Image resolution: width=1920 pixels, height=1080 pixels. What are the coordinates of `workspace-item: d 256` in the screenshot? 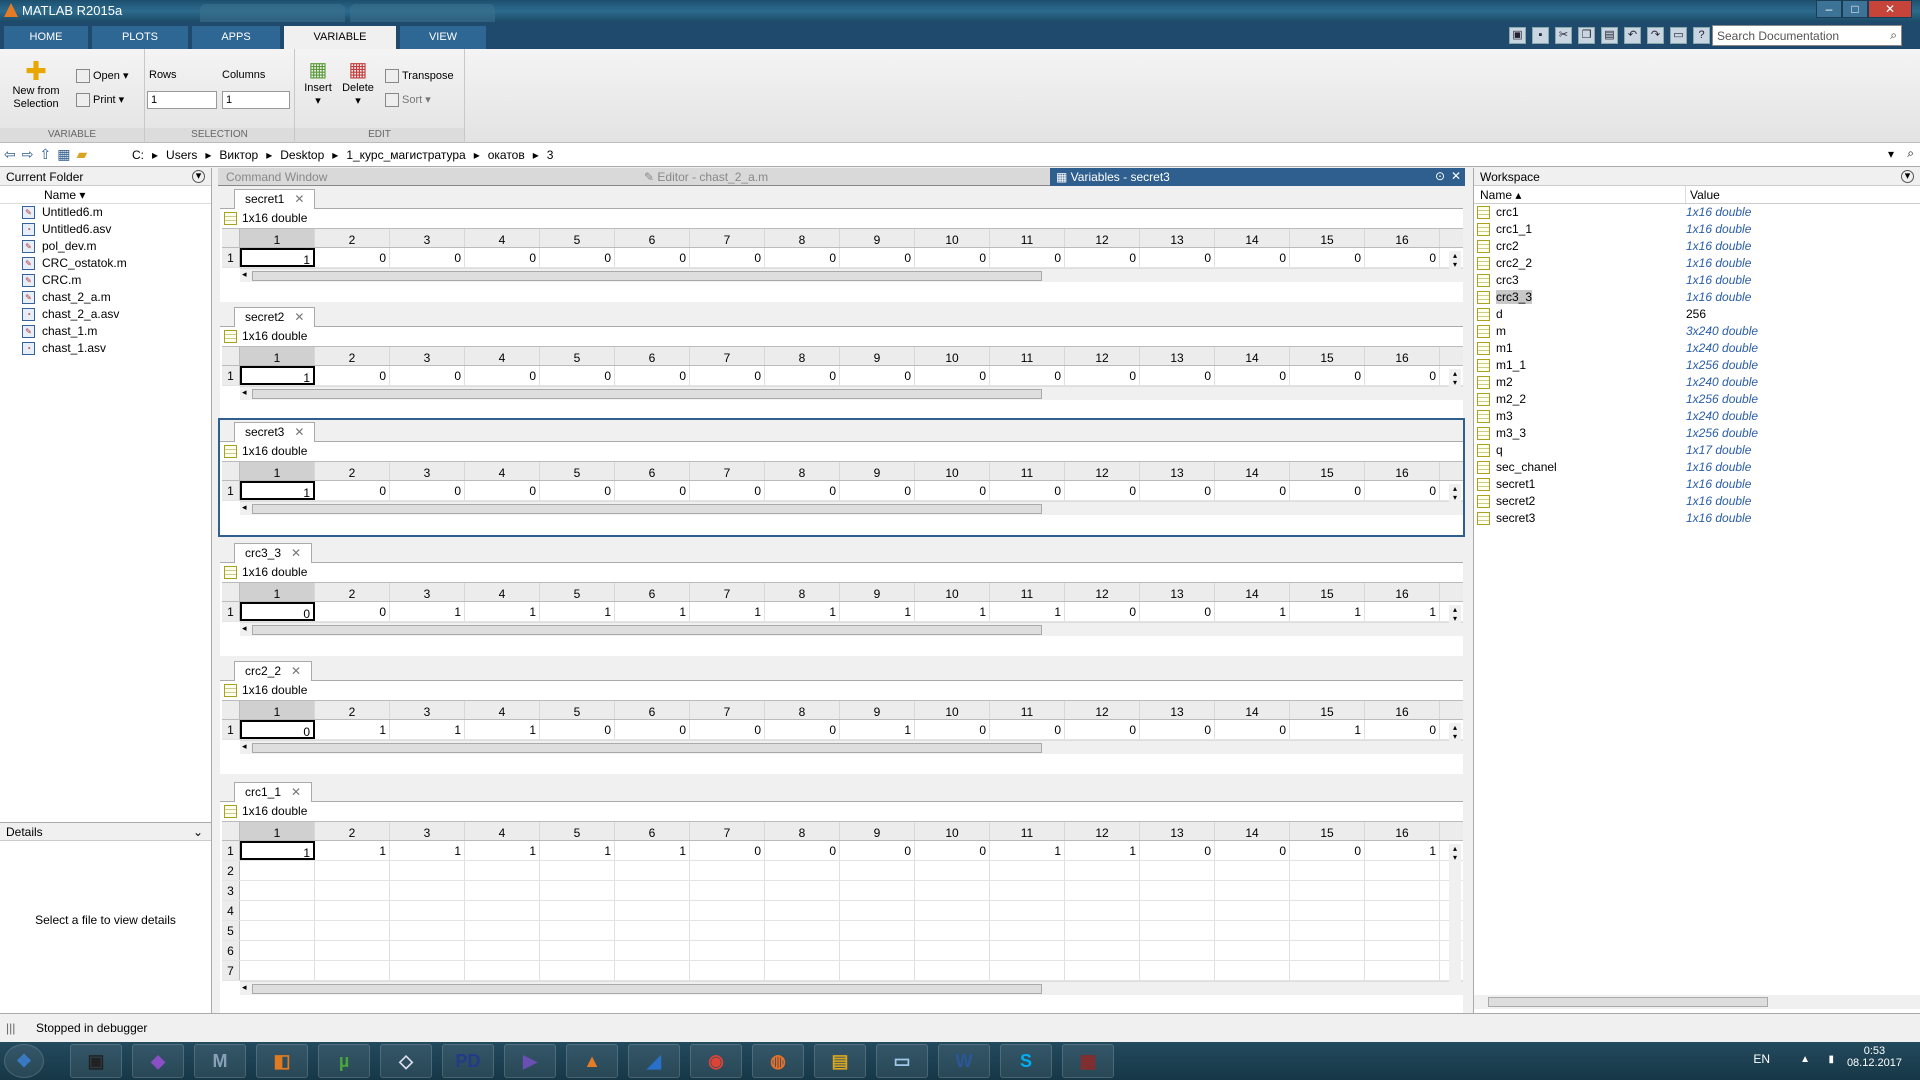 It's located at (1697, 314).